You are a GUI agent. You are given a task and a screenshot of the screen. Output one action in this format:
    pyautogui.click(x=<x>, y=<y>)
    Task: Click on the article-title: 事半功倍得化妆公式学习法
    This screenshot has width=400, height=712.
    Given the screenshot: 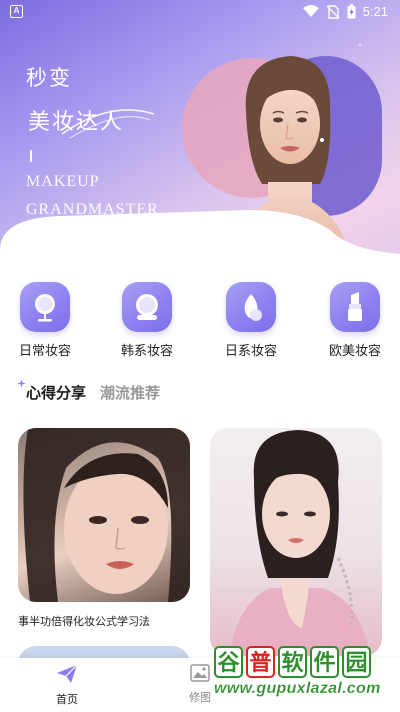 What is the action you would take?
    pyautogui.click(x=84, y=621)
    